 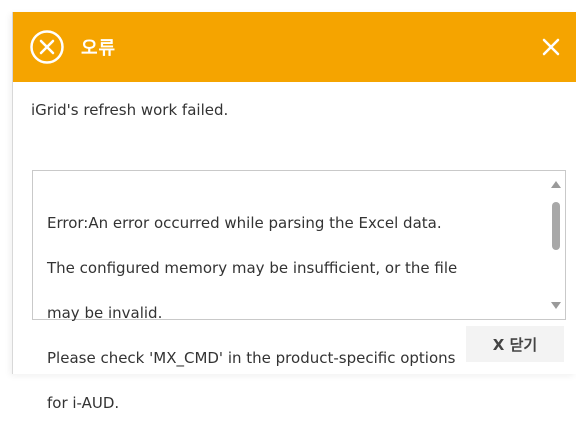 What do you see at coordinates (130, 110) in the screenshot?
I see `error-message: iGrid's refresh work failed.` at bounding box center [130, 110].